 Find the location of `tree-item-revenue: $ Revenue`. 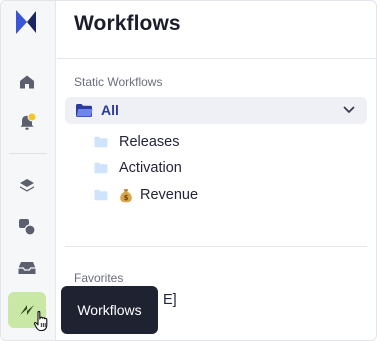

tree-item-revenue: $ Revenue is located at coordinates (146, 195).